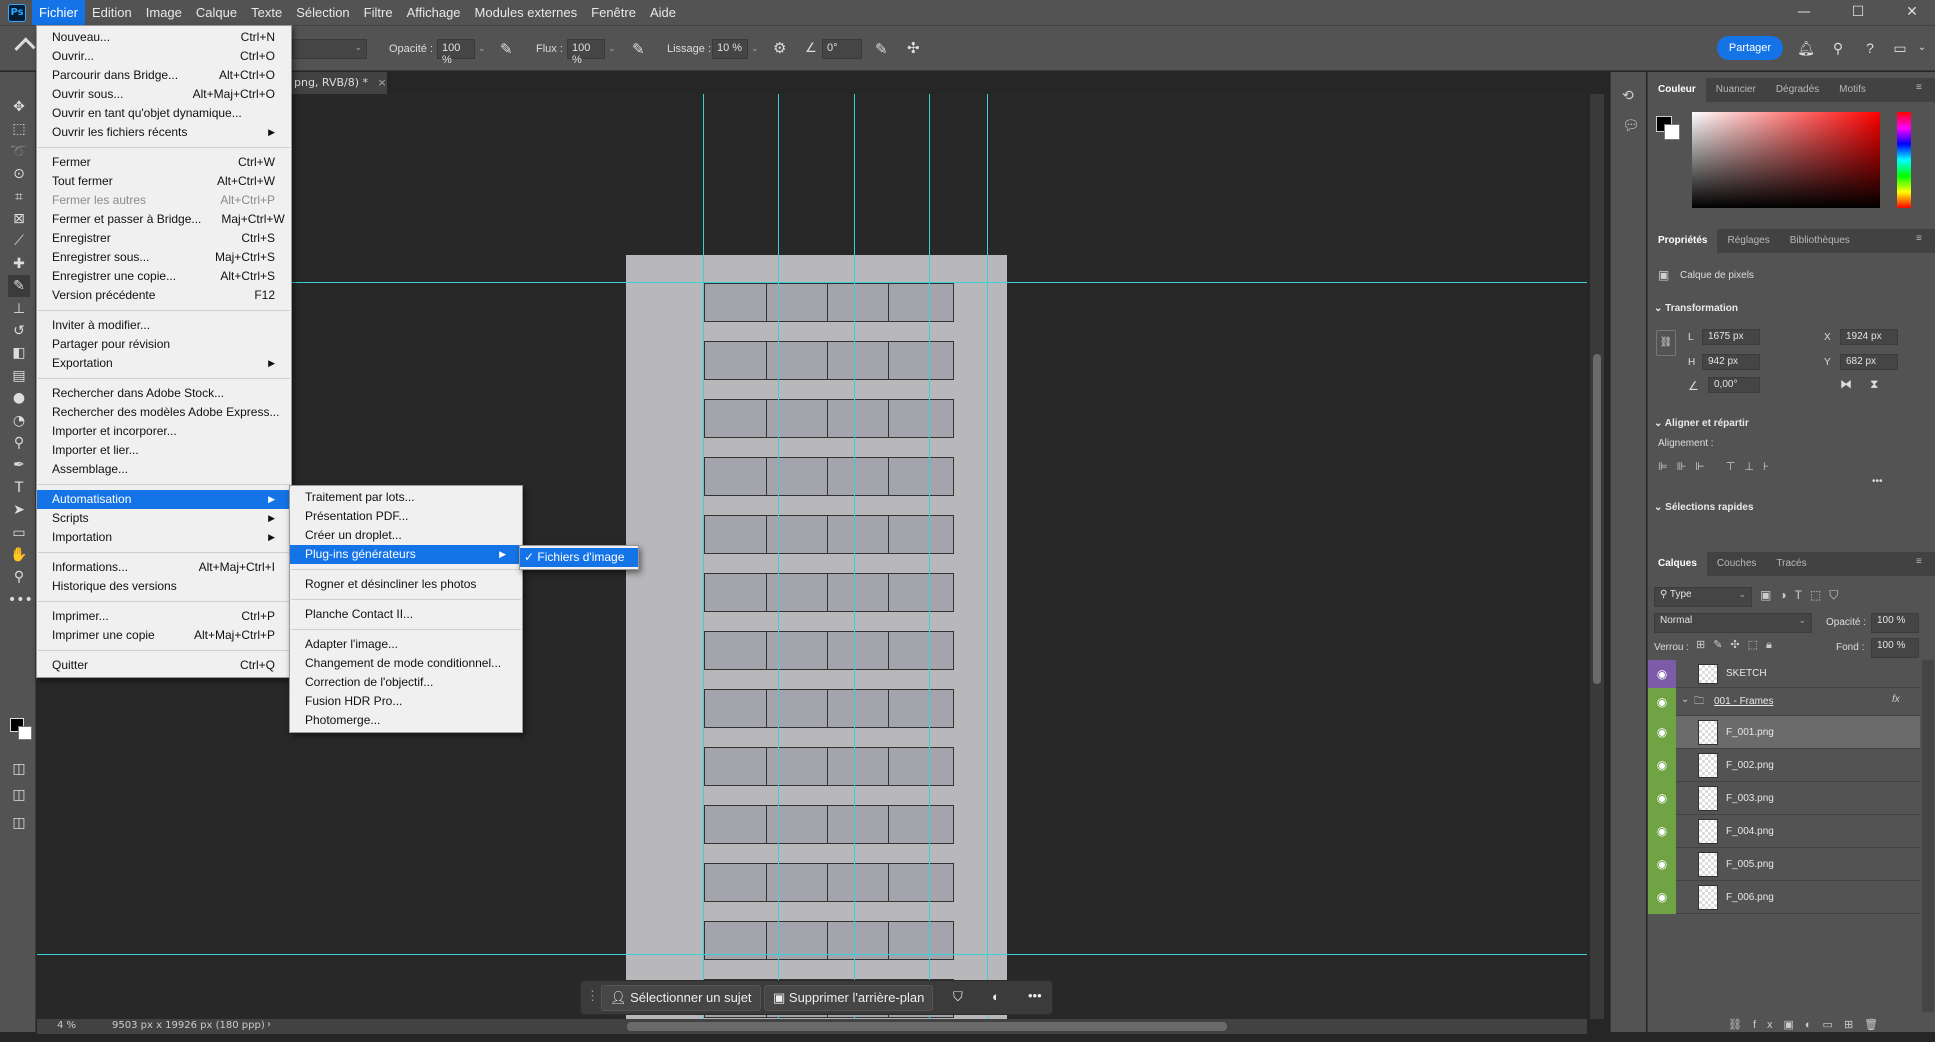 This screenshot has width=1935, height=1042. I want to click on menu-item-imprimer-une-copie: Imprimer une copie Alt+Maj+Ctrl+P, so click(164, 635).